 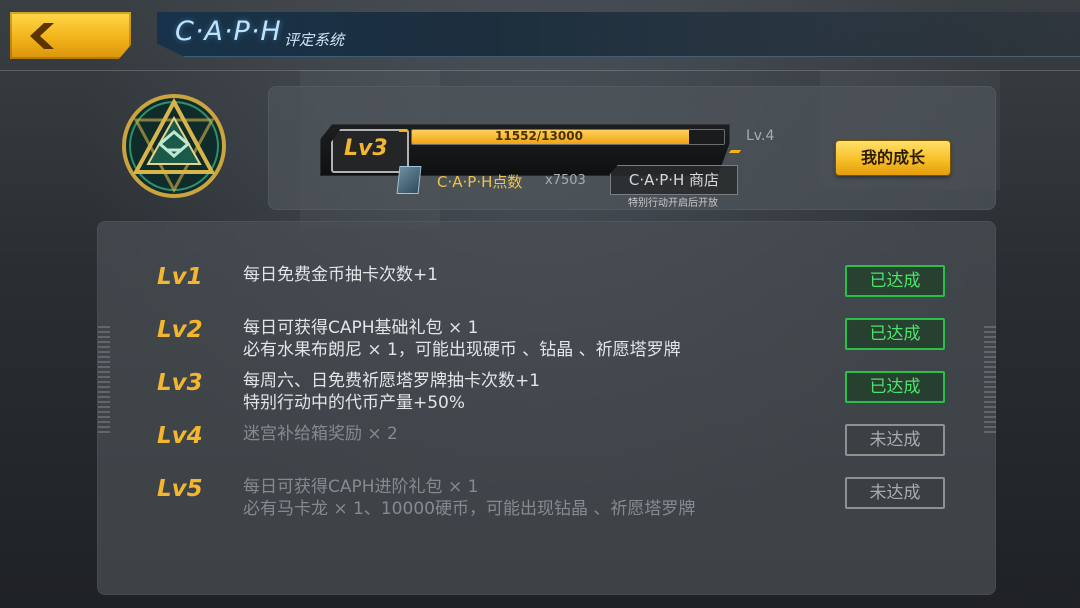 What do you see at coordinates (314, 40) in the screenshot?
I see `page-subtitle: 评定系统` at bounding box center [314, 40].